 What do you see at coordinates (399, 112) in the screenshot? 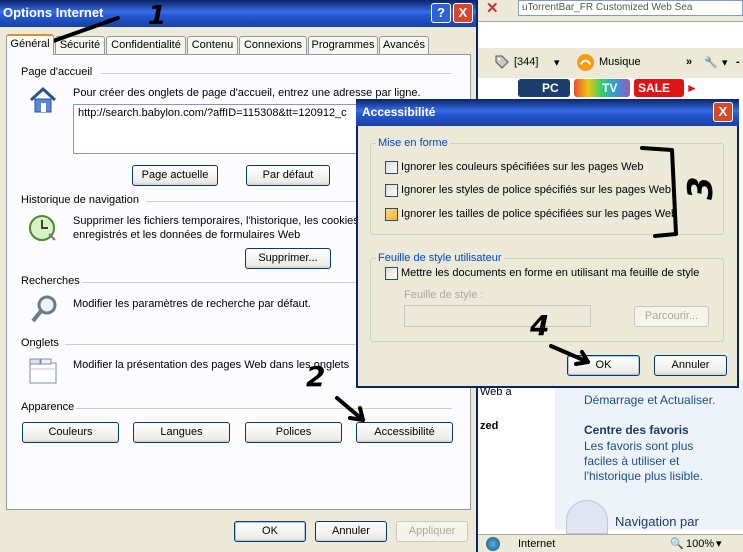
I see `accessibility-title: Accessibilité` at bounding box center [399, 112].